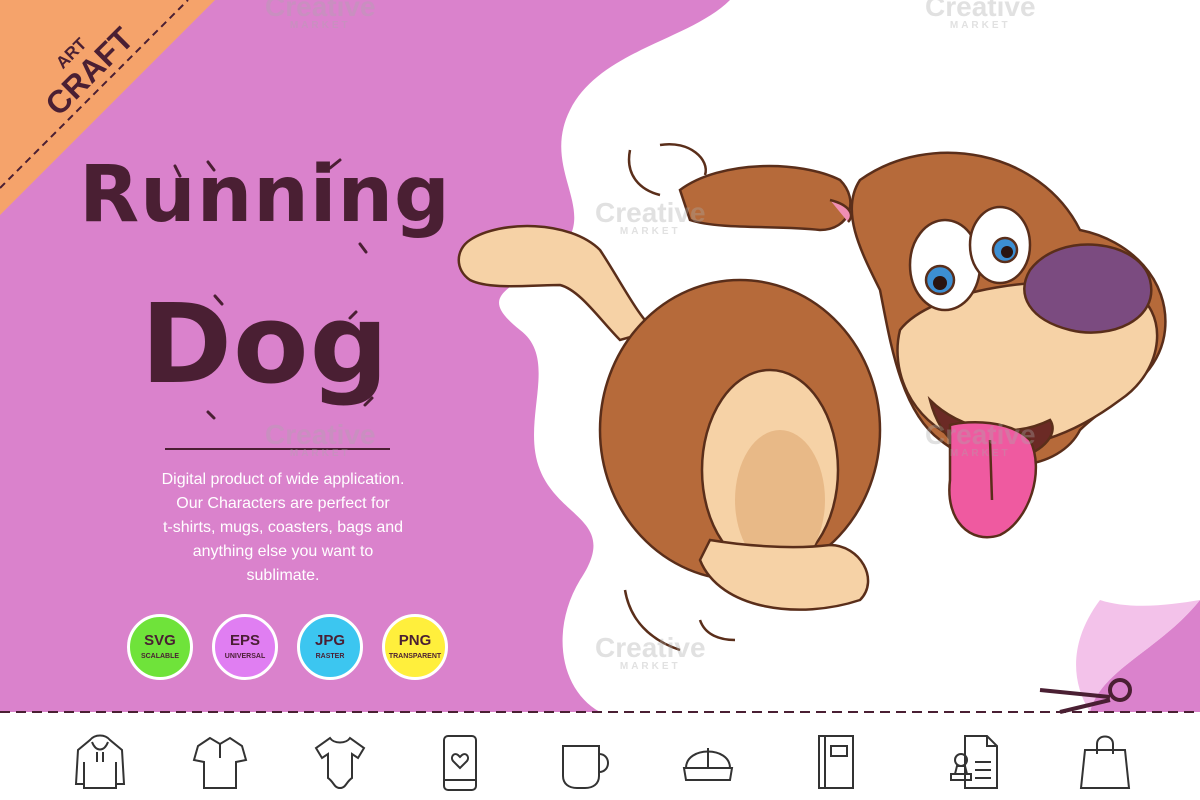 This screenshot has width=1200, height=800. Describe the element at coordinates (283, 479) in the screenshot. I see `description-line: Digital product of wide application.` at that location.